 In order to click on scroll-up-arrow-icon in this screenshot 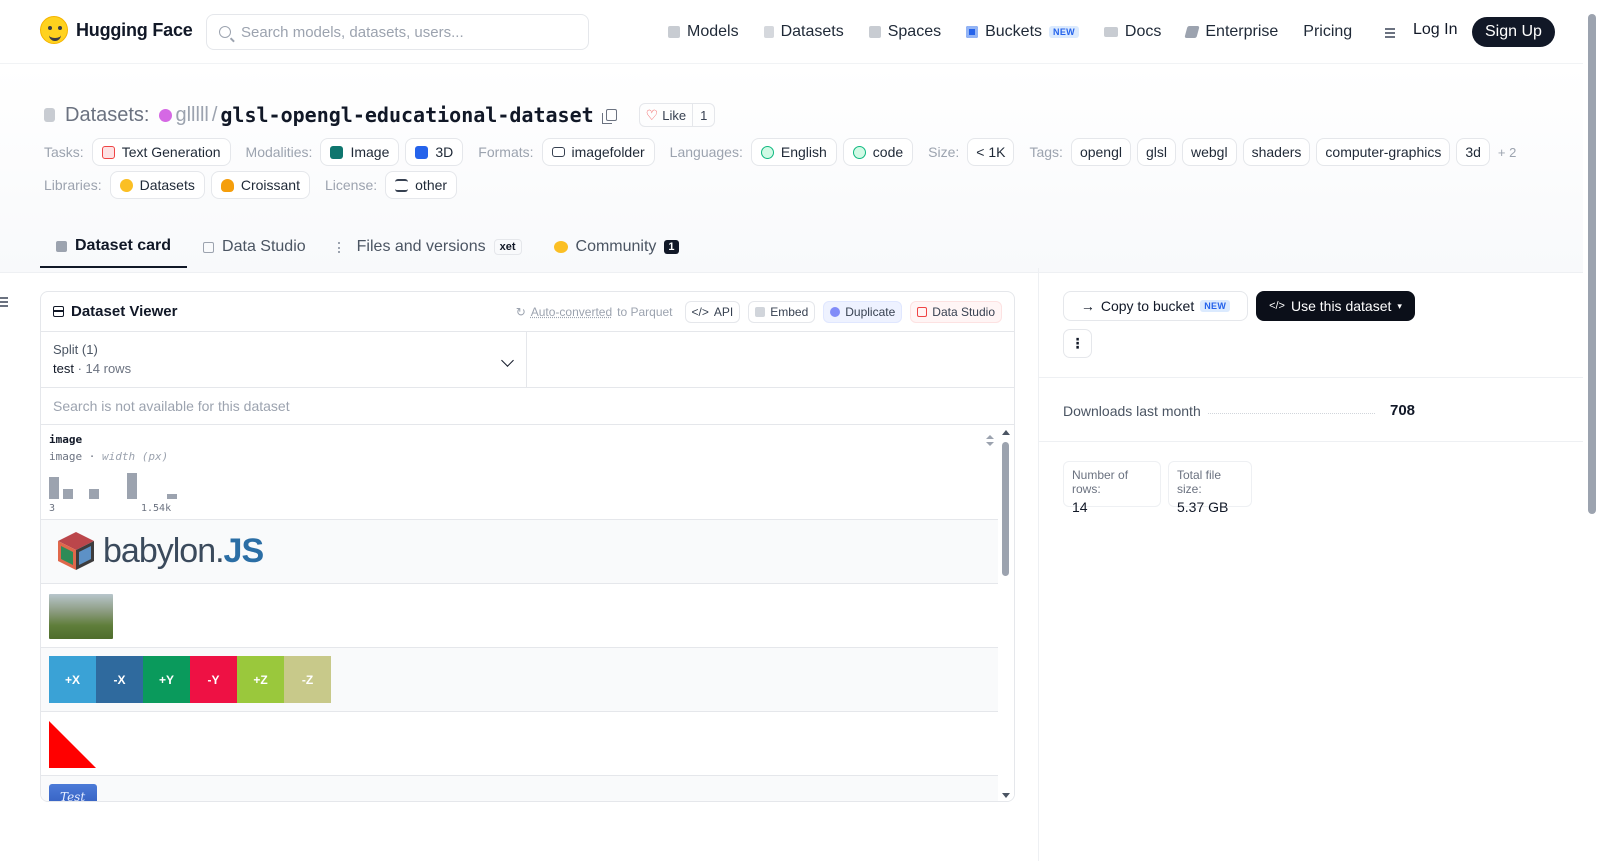, I will do `click(1006, 432)`.